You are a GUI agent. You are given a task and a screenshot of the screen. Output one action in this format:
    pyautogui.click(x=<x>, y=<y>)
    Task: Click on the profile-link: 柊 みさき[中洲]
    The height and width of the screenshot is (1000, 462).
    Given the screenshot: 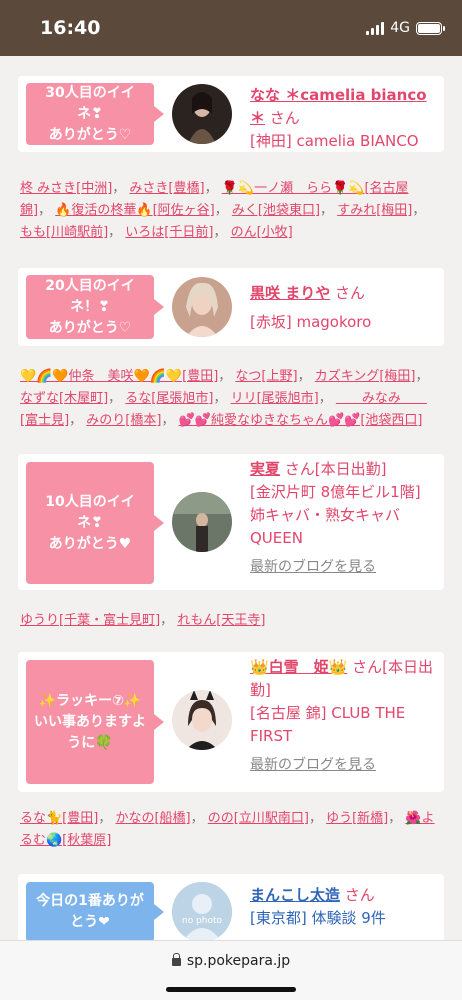 What is the action you would take?
    pyautogui.click(x=66, y=188)
    